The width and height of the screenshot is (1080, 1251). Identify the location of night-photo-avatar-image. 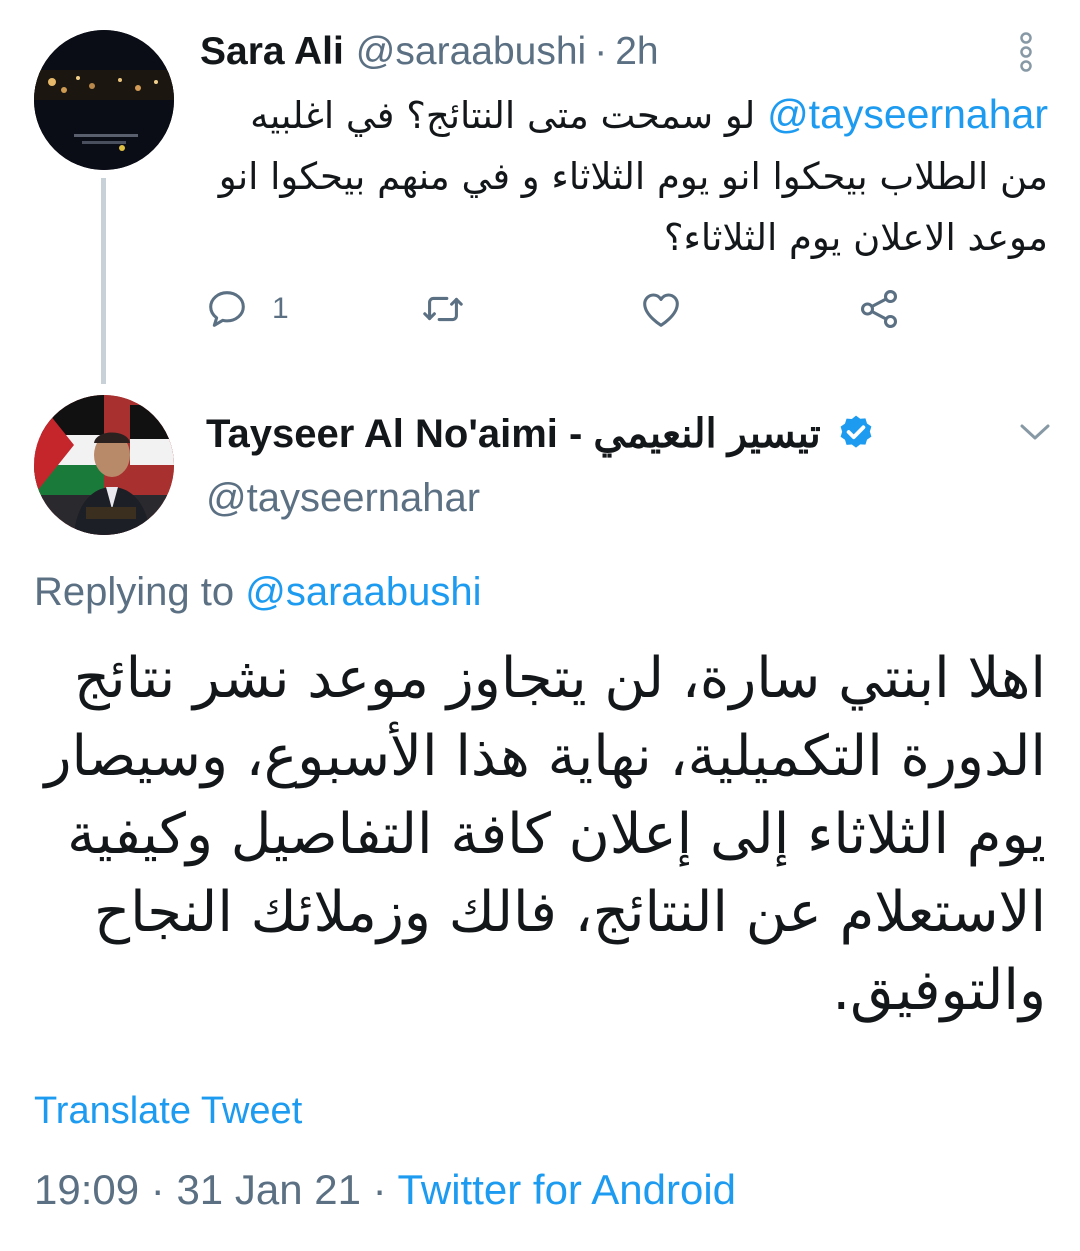
(104, 100).